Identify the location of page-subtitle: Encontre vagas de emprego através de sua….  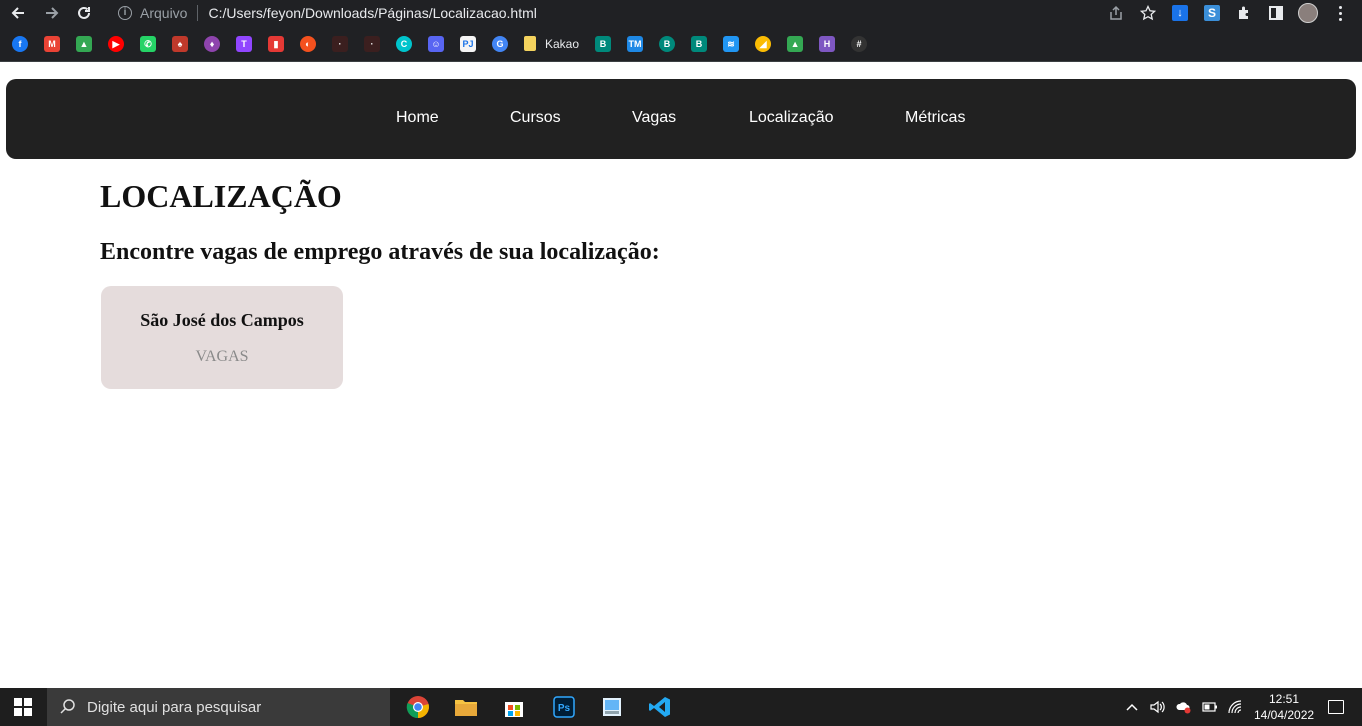
(380, 252).